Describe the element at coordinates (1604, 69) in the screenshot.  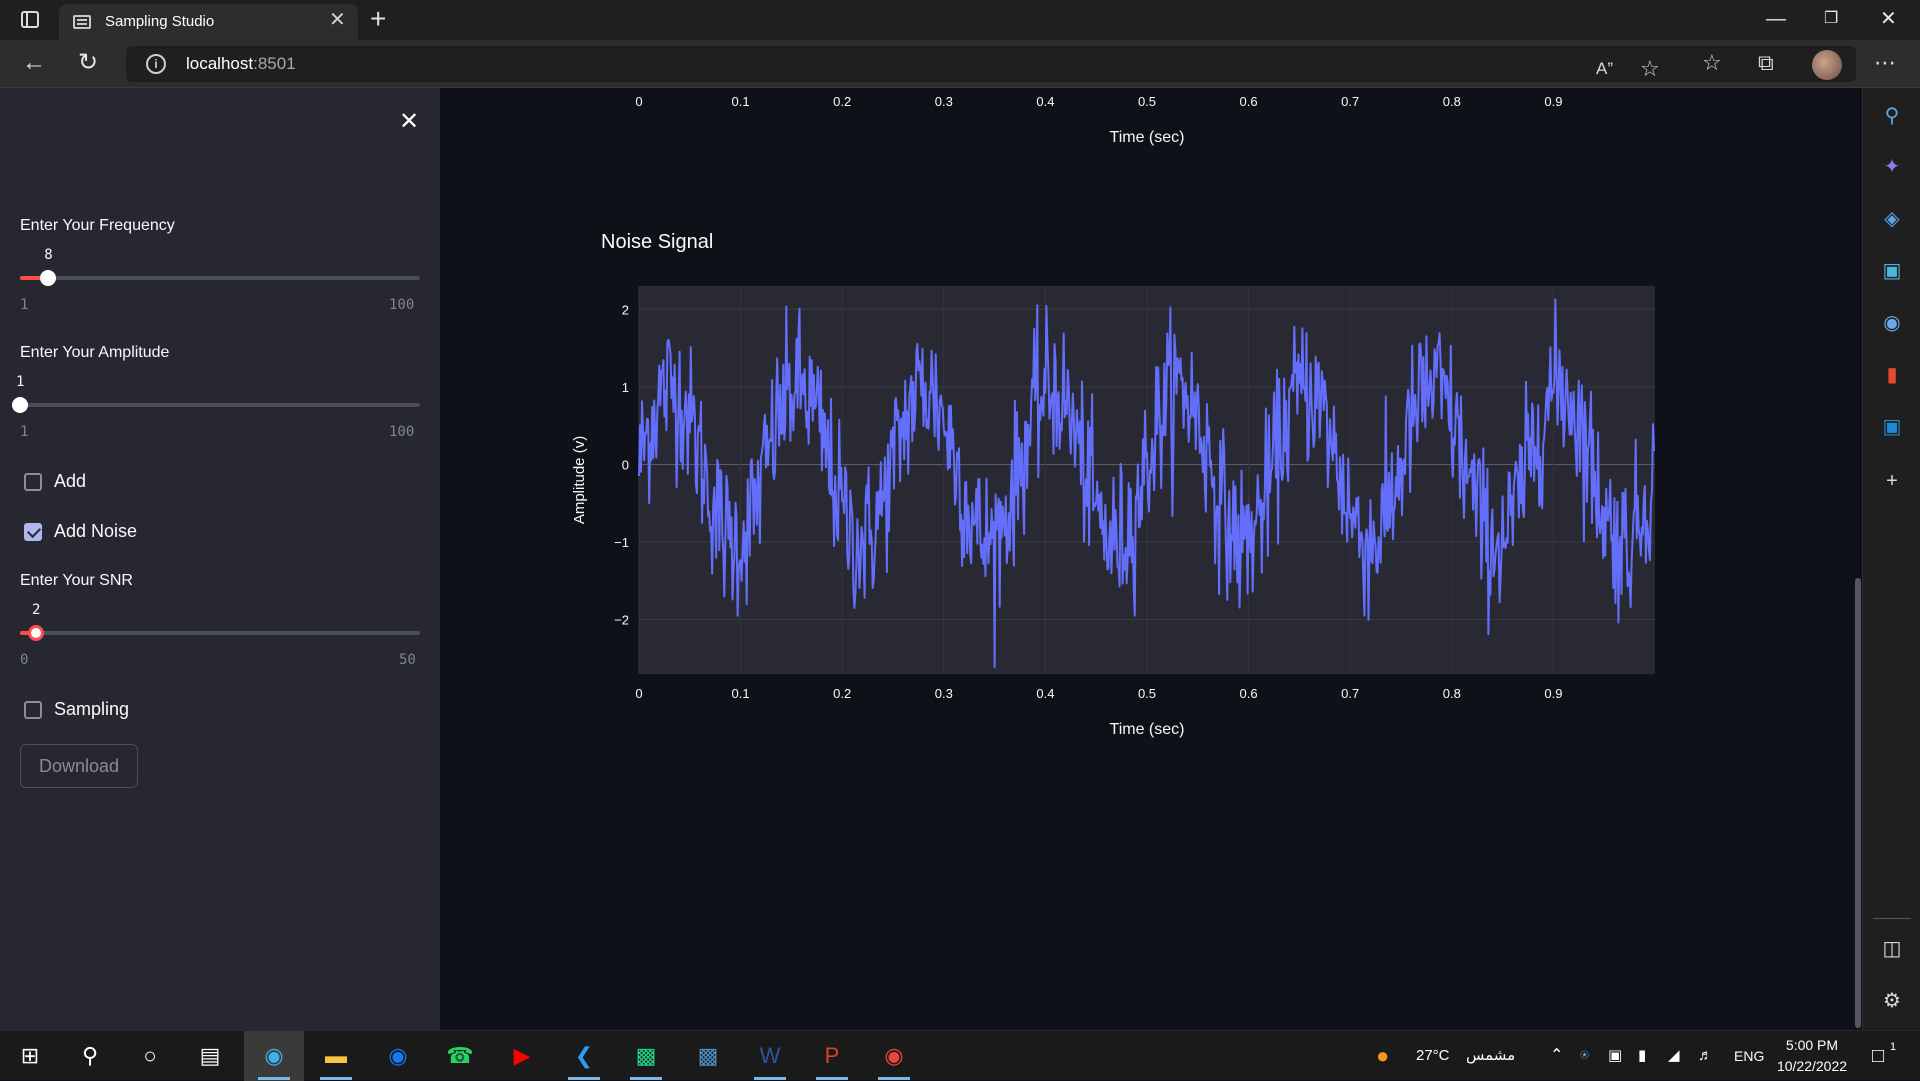
I see `read-aloud-icon: A”` at that location.